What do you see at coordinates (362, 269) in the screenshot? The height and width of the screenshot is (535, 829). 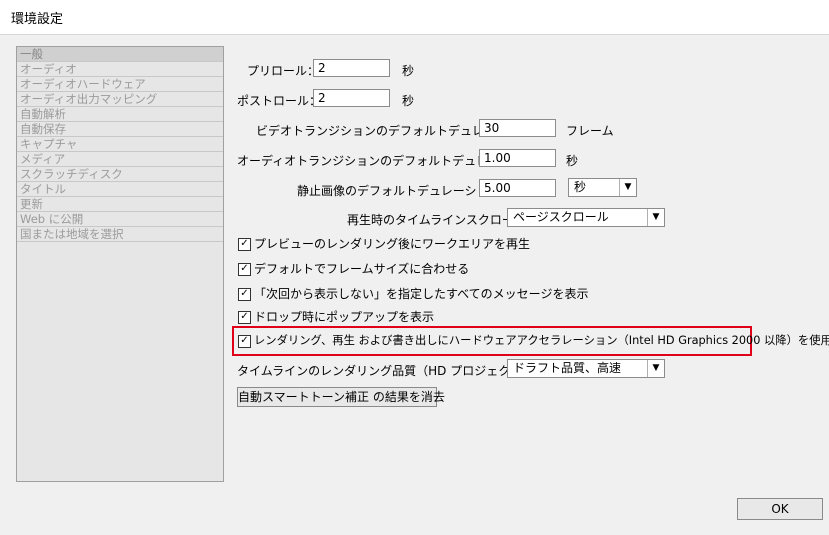 I see `checkbox-label: デフォルトでフレームサイズに合わせる` at bounding box center [362, 269].